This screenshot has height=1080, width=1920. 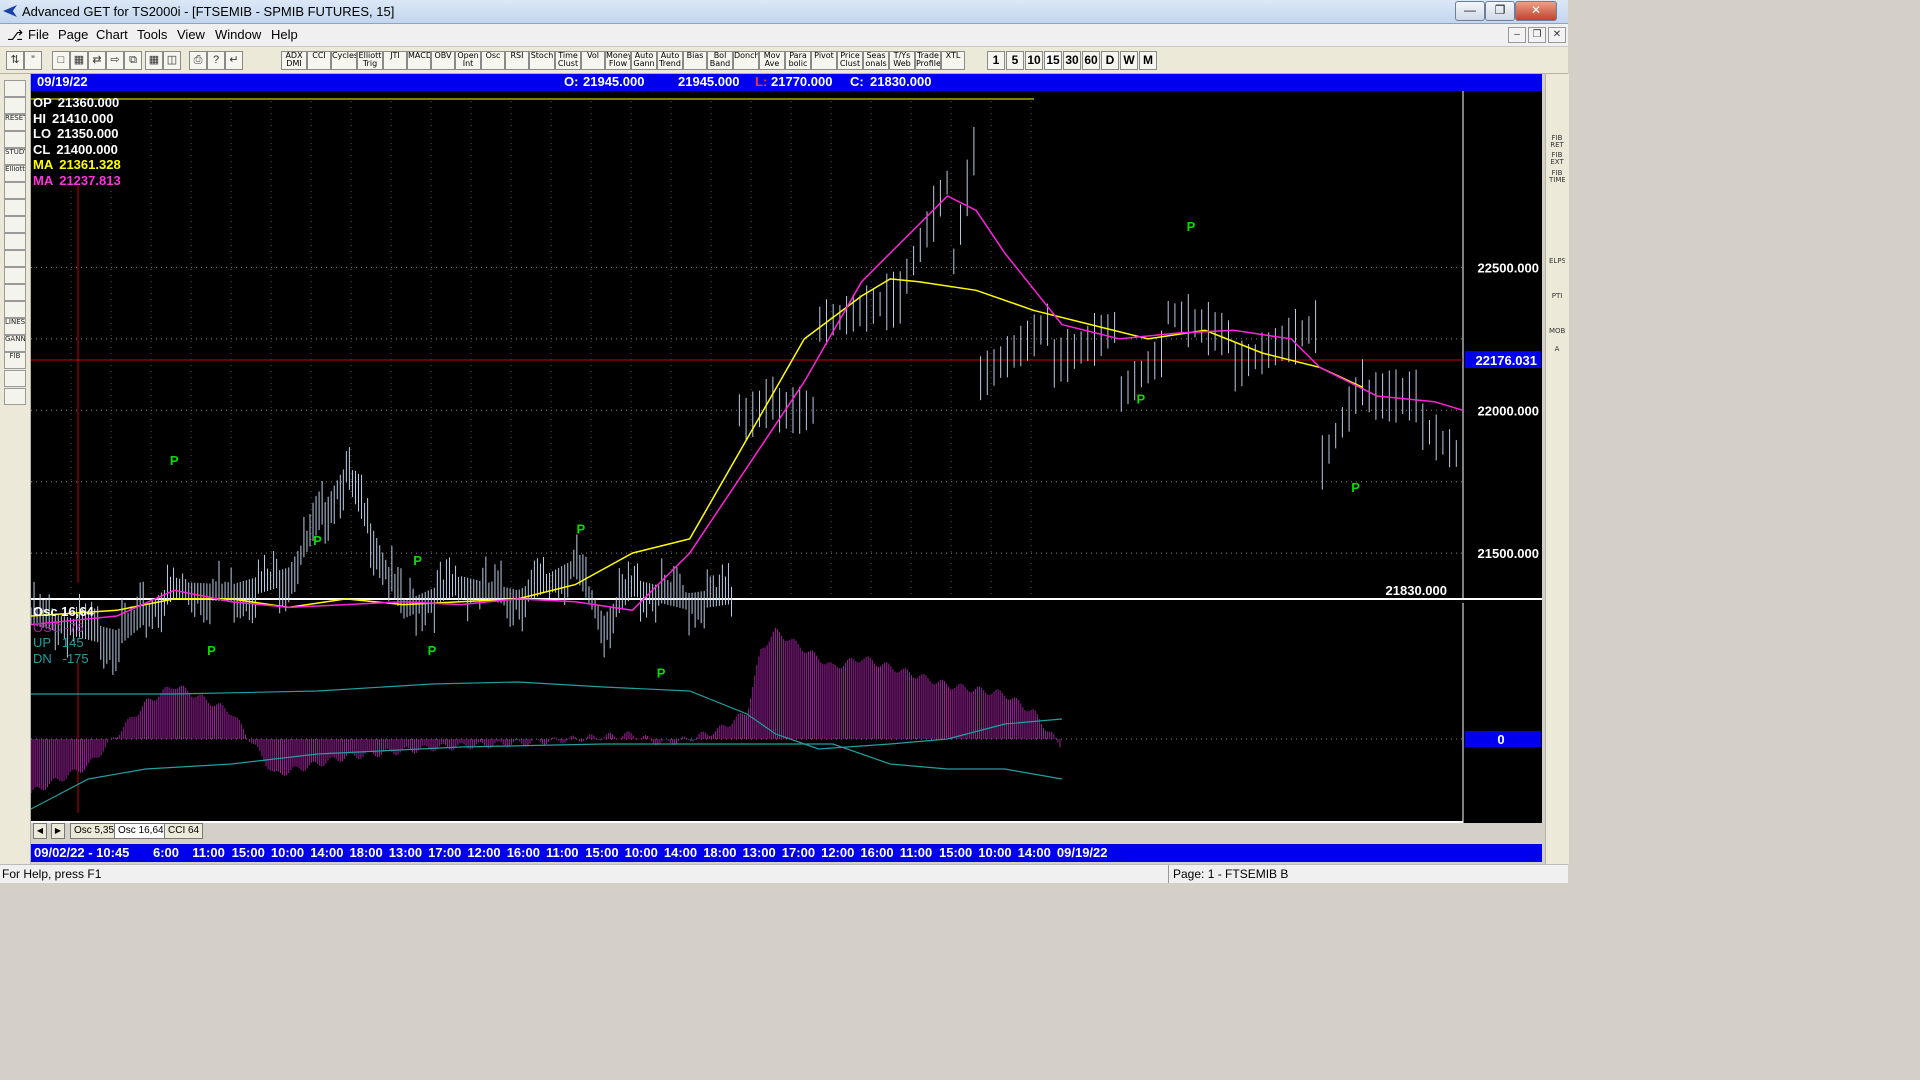 What do you see at coordinates (15, 343) in the screenshot?
I see `left-tool-15: GANN` at bounding box center [15, 343].